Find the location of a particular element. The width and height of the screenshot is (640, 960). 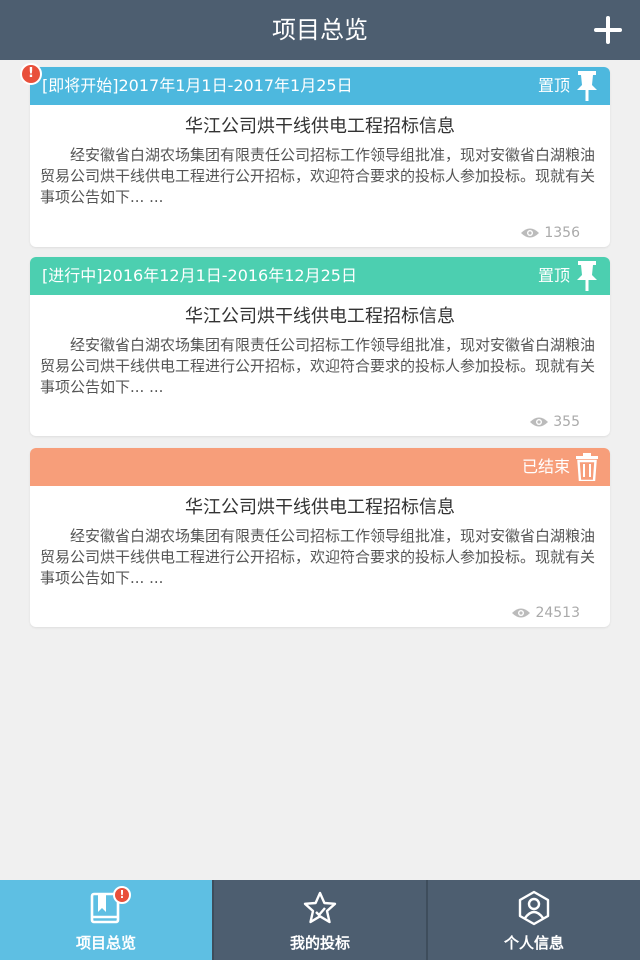

delete-button: 已结束 is located at coordinates (560, 467).